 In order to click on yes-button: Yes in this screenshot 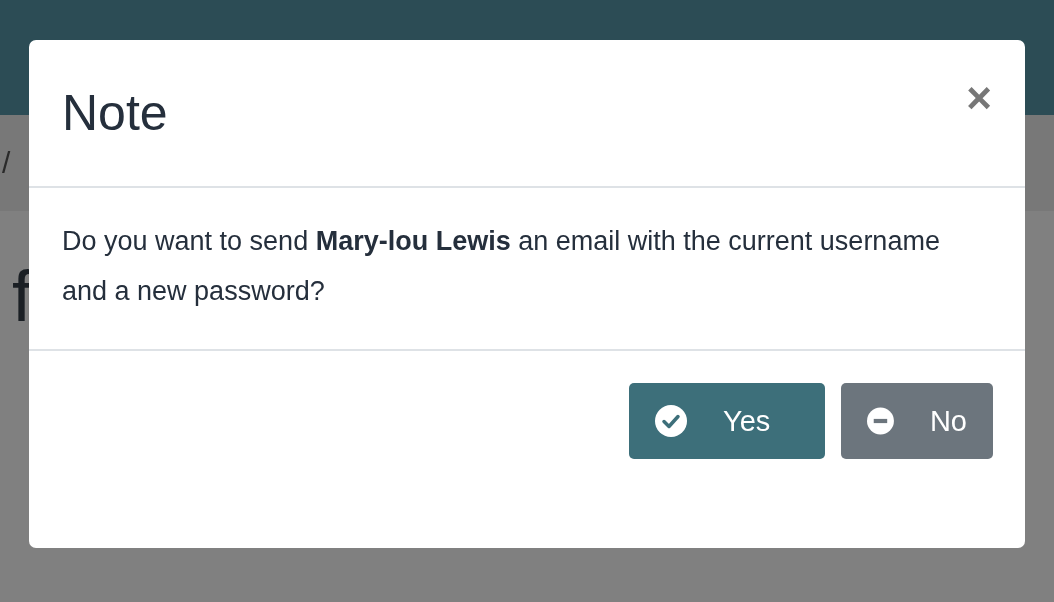, I will do `click(727, 421)`.